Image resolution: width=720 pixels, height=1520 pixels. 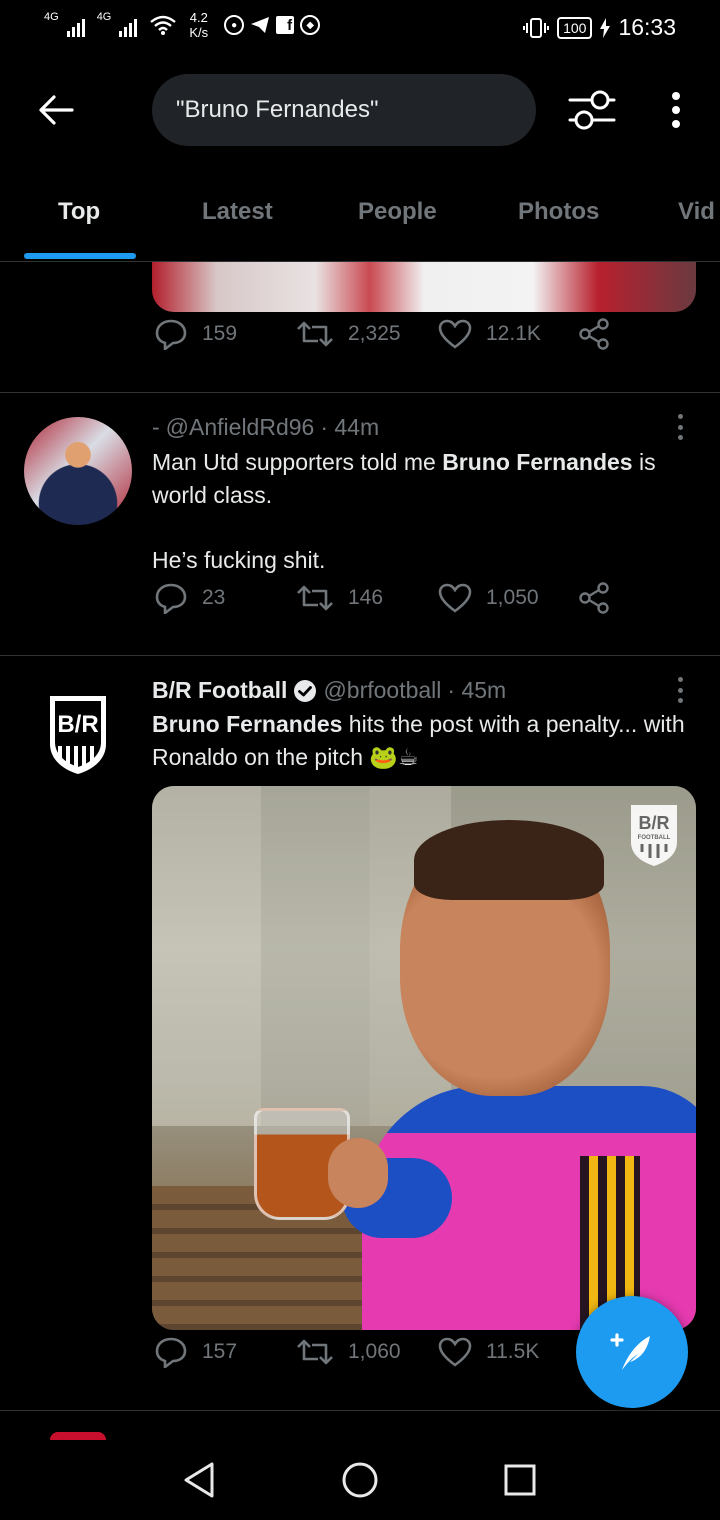 What do you see at coordinates (305, 690) in the screenshot?
I see `verified-badge-icon` at bounding box center [305, 690].